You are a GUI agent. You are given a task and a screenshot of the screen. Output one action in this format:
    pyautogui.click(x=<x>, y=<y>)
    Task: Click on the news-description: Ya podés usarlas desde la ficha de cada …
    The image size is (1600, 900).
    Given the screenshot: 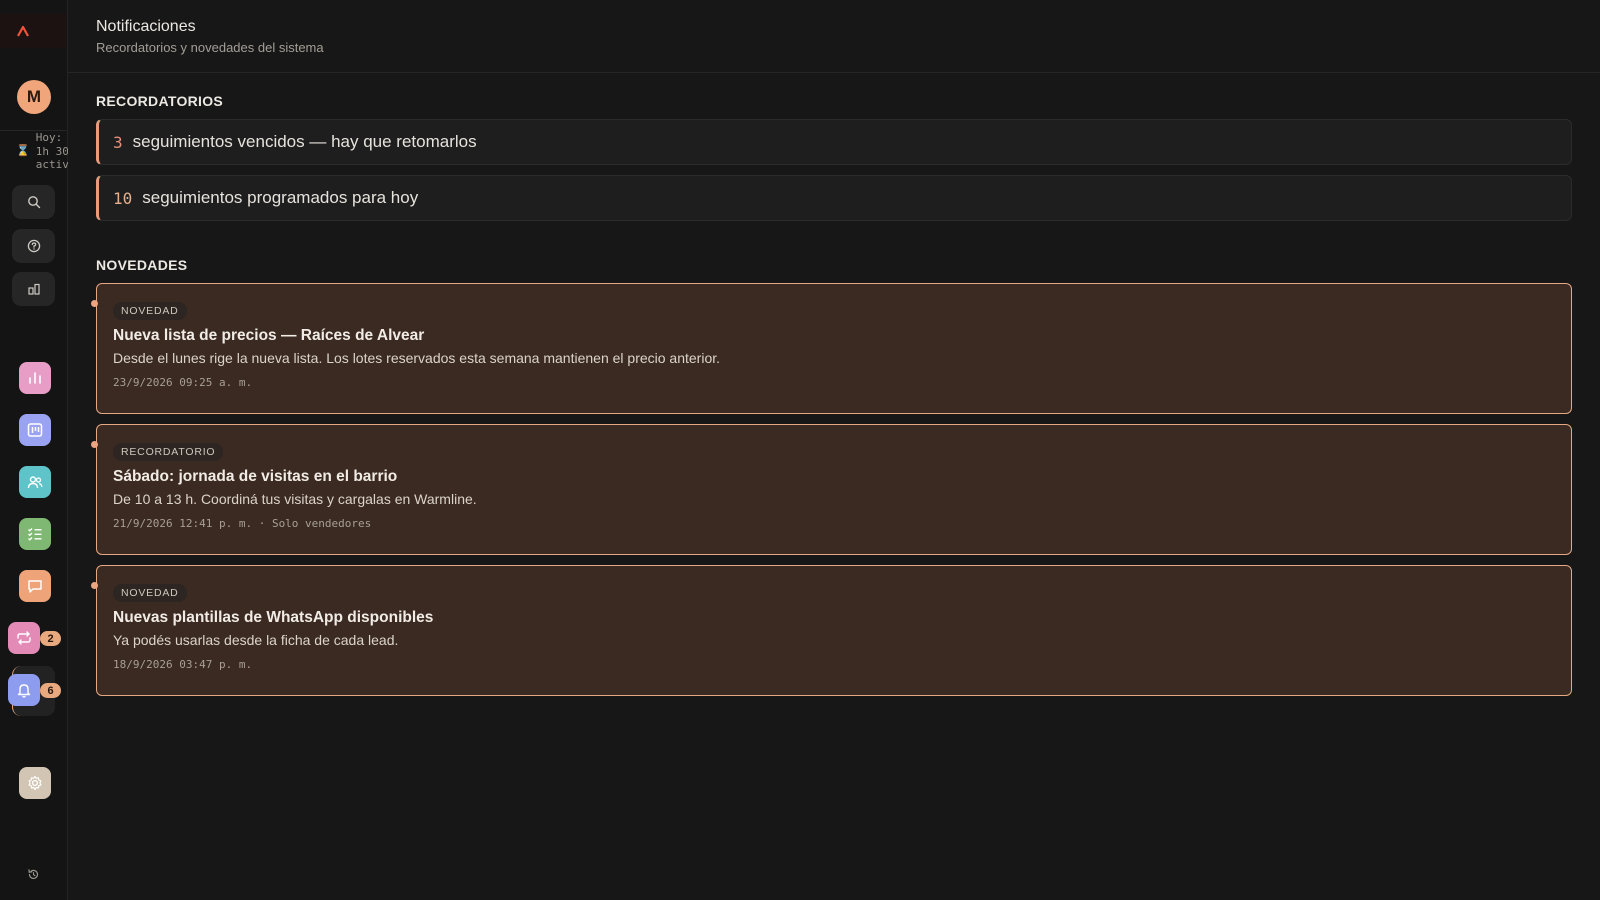 What is the action you would take?
    pyautogui.click(x=256, y=640)
    